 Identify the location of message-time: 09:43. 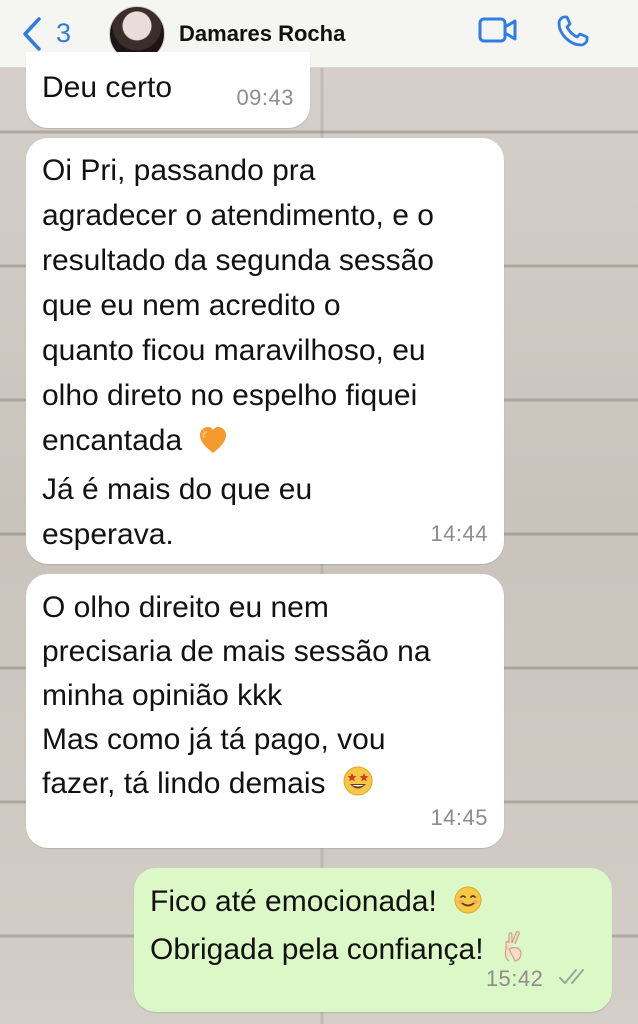
(265, 97).